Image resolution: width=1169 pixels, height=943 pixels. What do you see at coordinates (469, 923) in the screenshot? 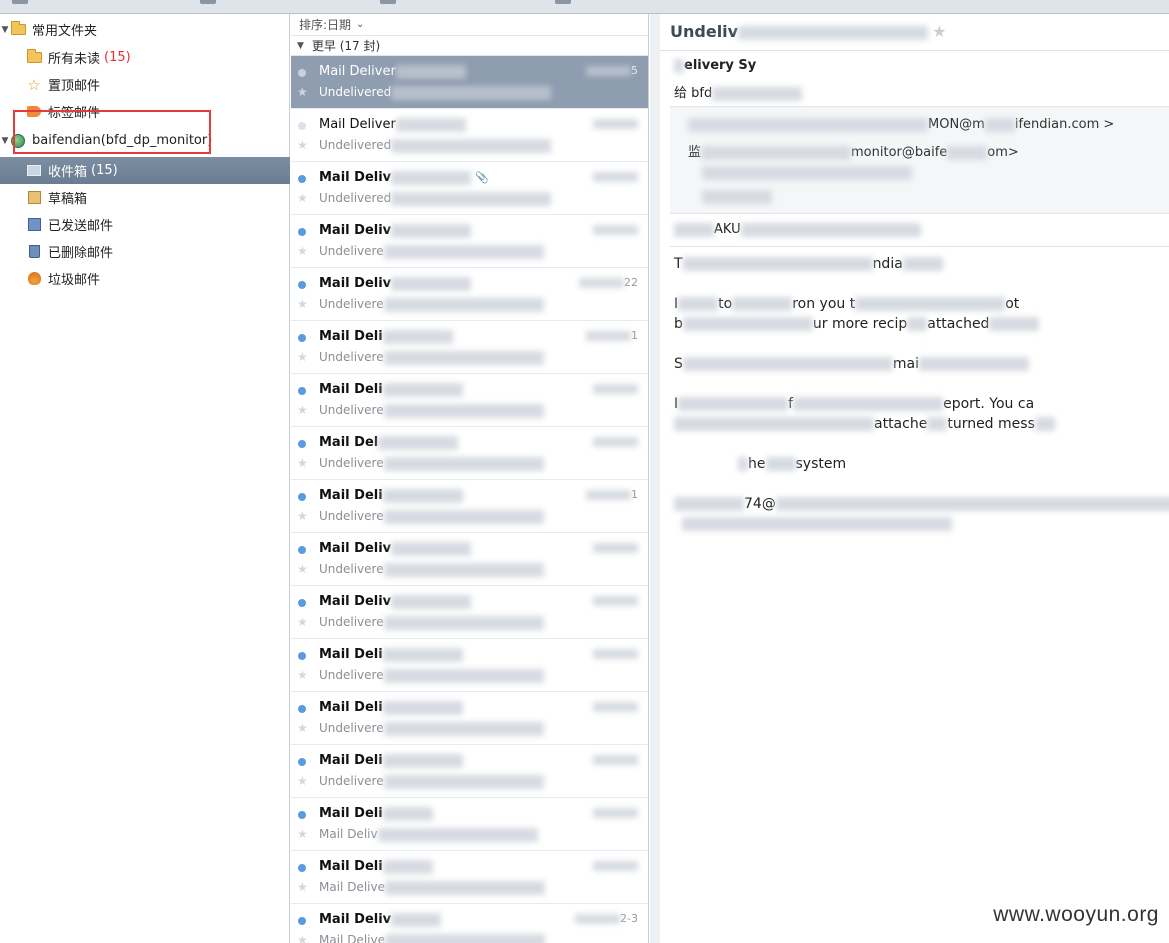
I see `message-row: Mail Deliv ★ Mail Delive 2-3` at bounding box center [469, 923].